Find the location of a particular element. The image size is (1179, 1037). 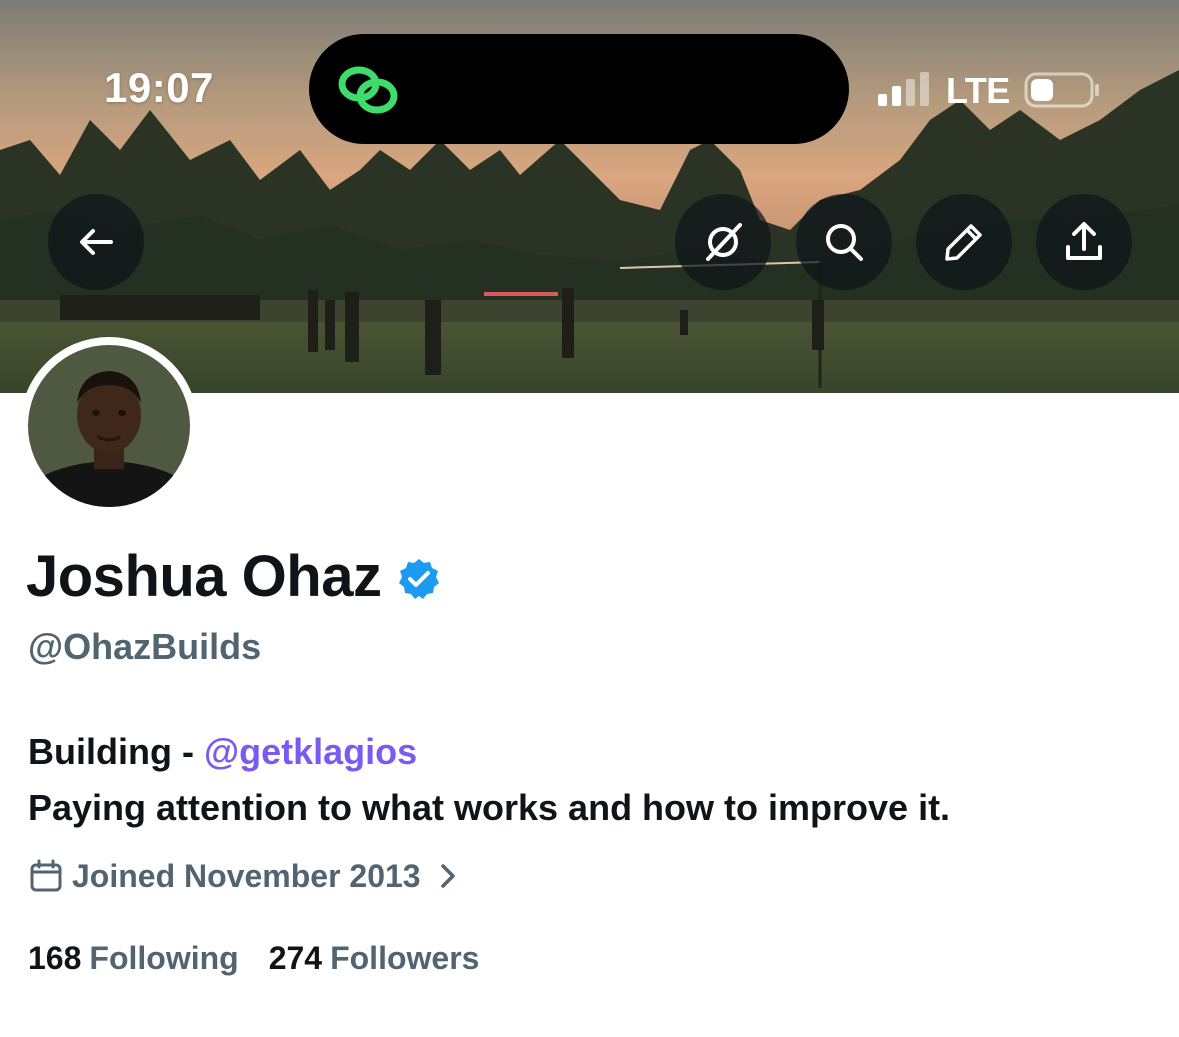

grok-icon is located at coordinates (724, 242).